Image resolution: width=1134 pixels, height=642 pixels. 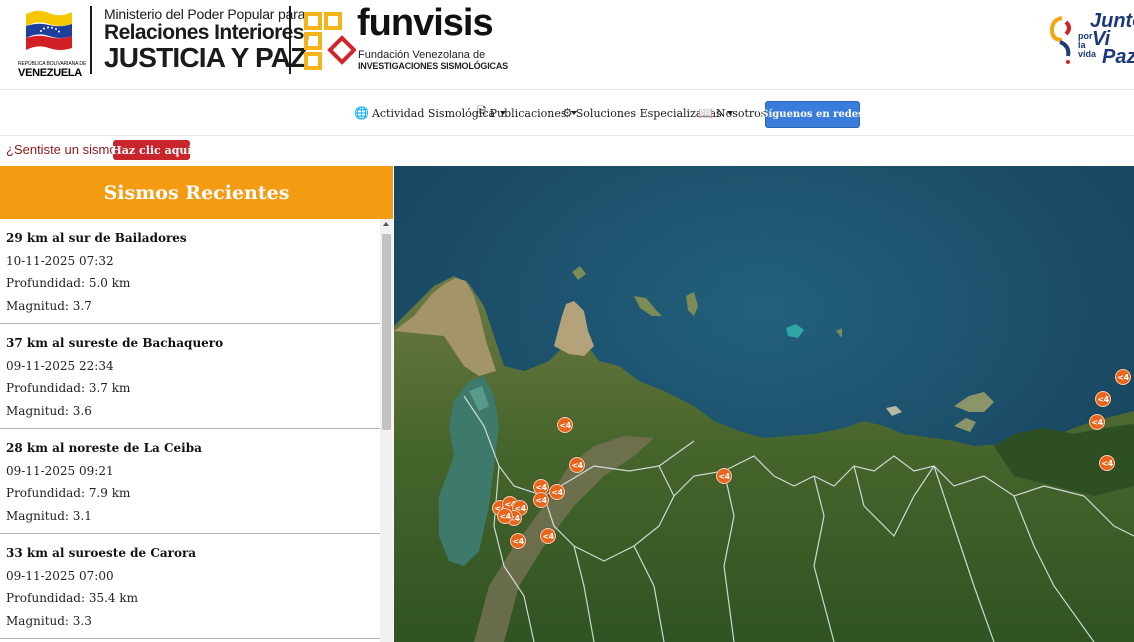 What do you see at coordinates (1087, 45) in the screenshot?
I see `juntos-small: por la vida` at bounding box center [1087, 45].